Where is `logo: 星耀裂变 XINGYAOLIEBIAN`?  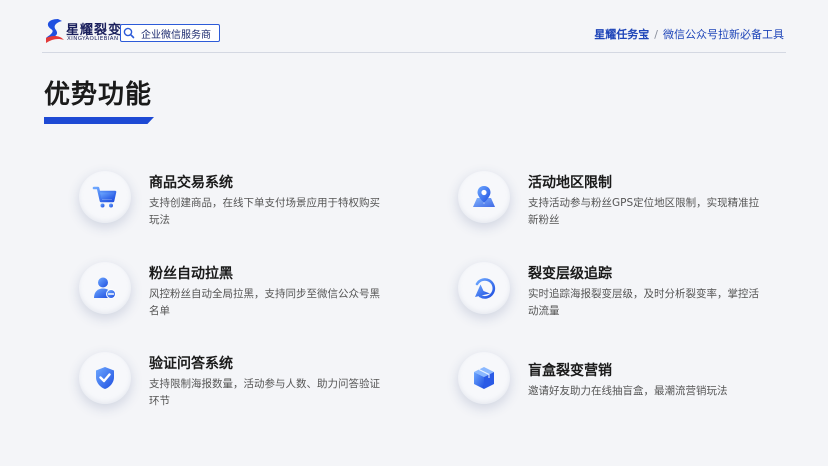 logo: 星耀裂变 XINGYAOLIEBIAN is located at coordinates (83, 31).